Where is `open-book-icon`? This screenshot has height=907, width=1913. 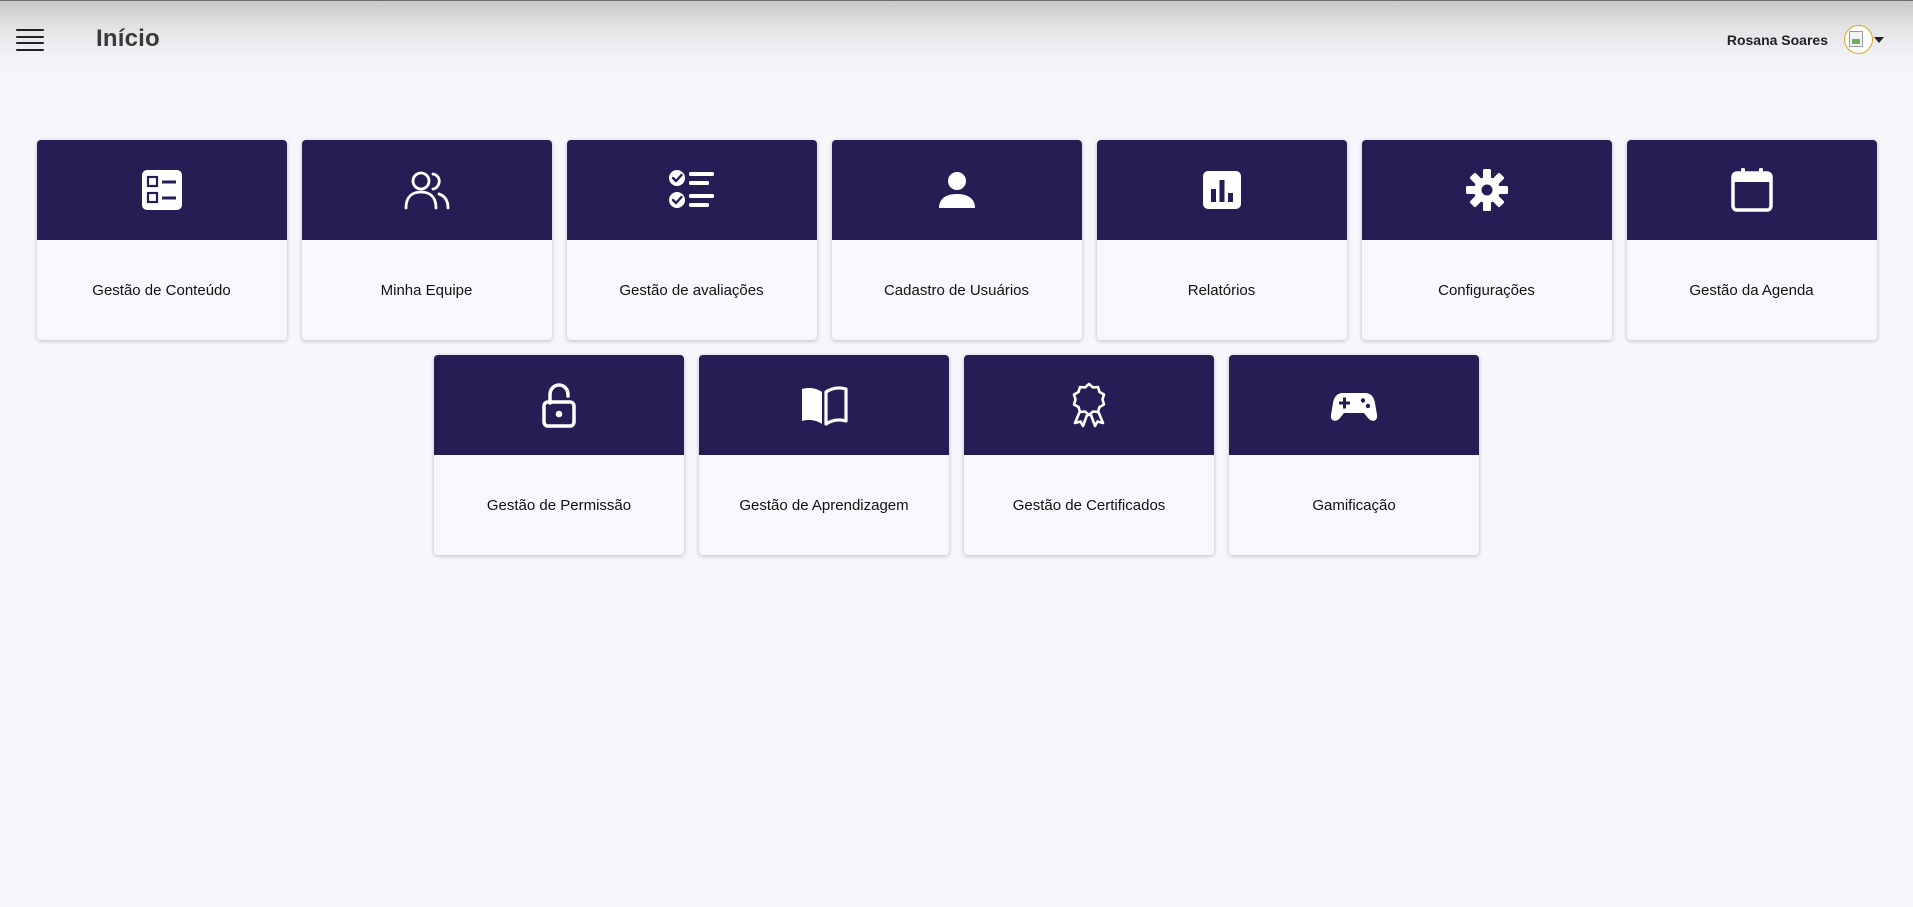
open-book-icon is located at coordinates (825, 406).